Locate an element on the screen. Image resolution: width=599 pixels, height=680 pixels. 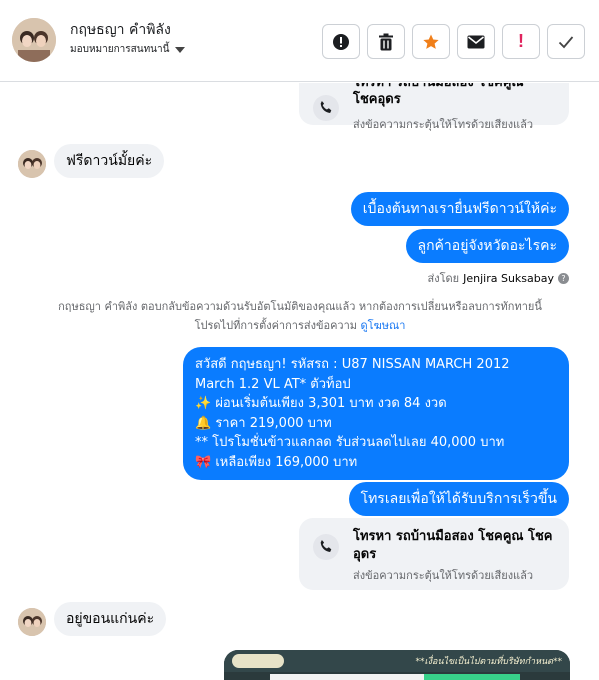
delete-button is located at coordinates (386, 41).